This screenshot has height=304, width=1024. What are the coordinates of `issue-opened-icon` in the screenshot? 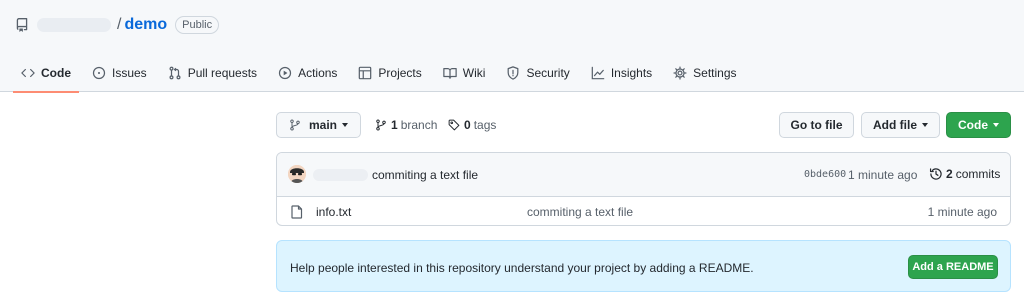 It's located at (99, 72).